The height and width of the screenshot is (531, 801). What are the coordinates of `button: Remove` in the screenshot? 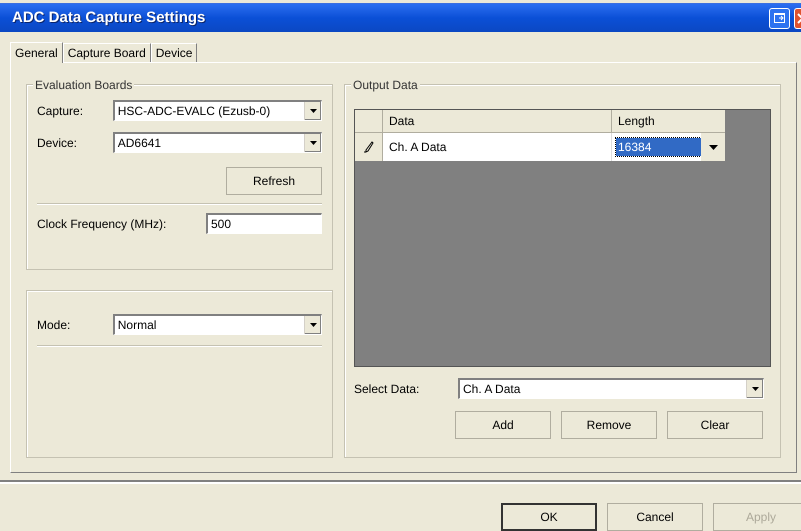 It's located at (609, 425).